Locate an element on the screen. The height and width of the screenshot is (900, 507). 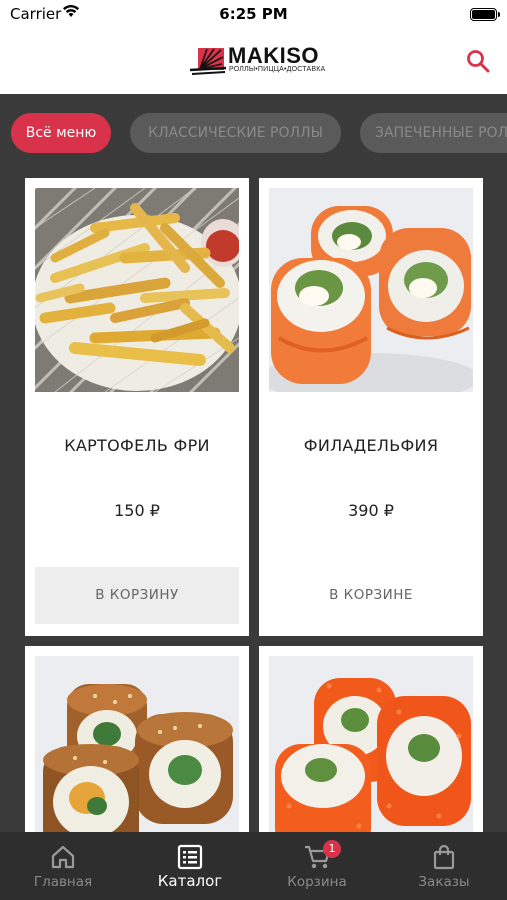
makiso-logo: MAKISO РОЛЛЫ•ПИЦЦА•ДОСТАВКА is located at coordinates (256, 60).